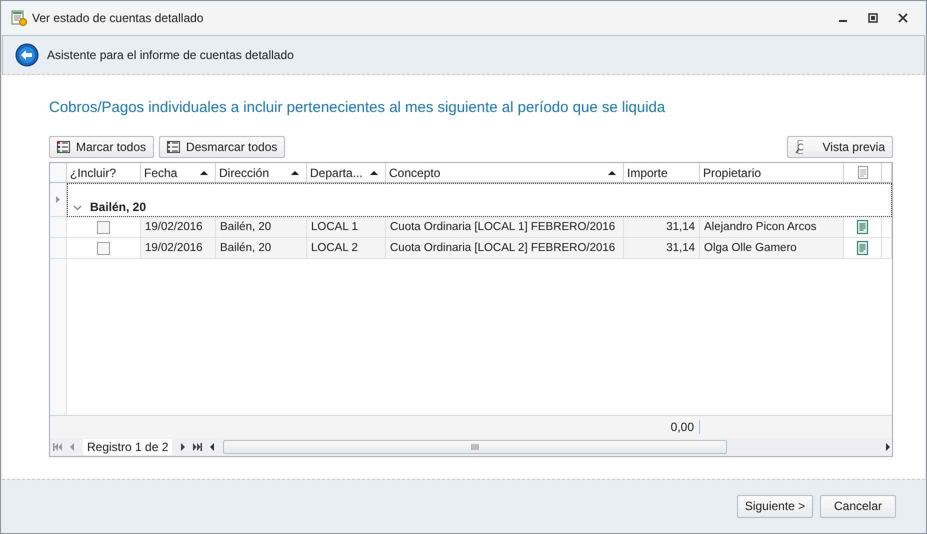 The height and width of the screenshot is (534, 927). I want to click on column-header: ¿Incluir?, so click(103, 173).